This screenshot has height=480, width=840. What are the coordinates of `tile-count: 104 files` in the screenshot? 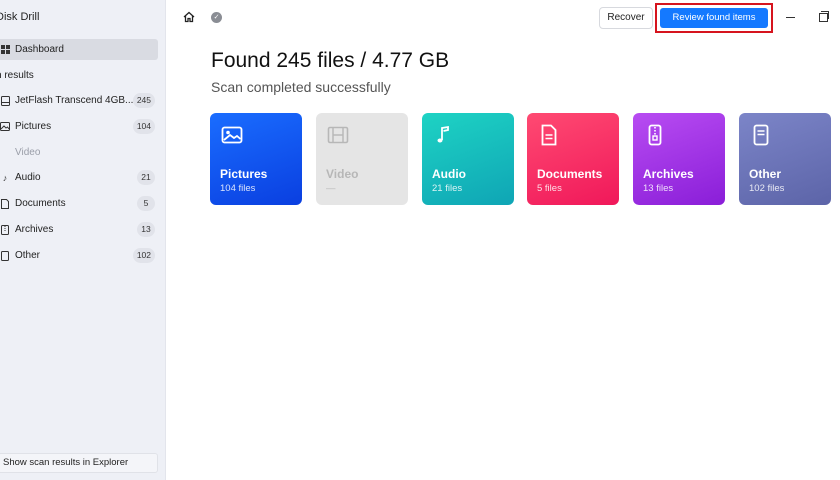 It's located at (238, 188).